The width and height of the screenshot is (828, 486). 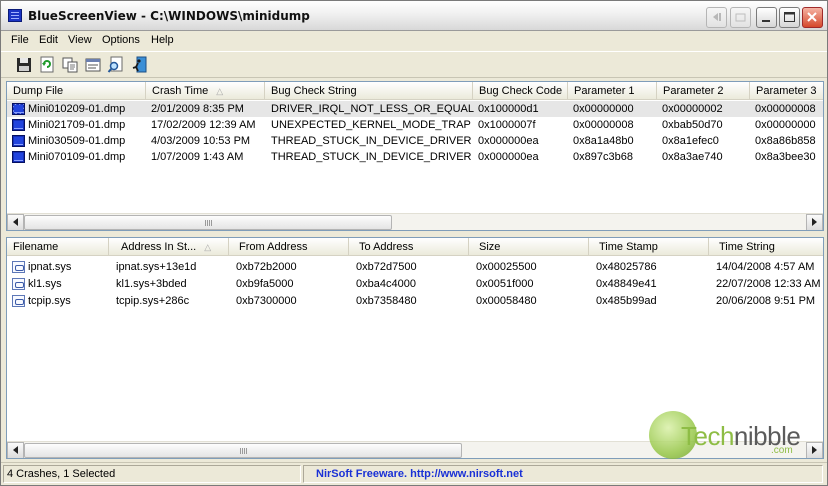 I want to click on refresh-button, so click(x=47, y=65).